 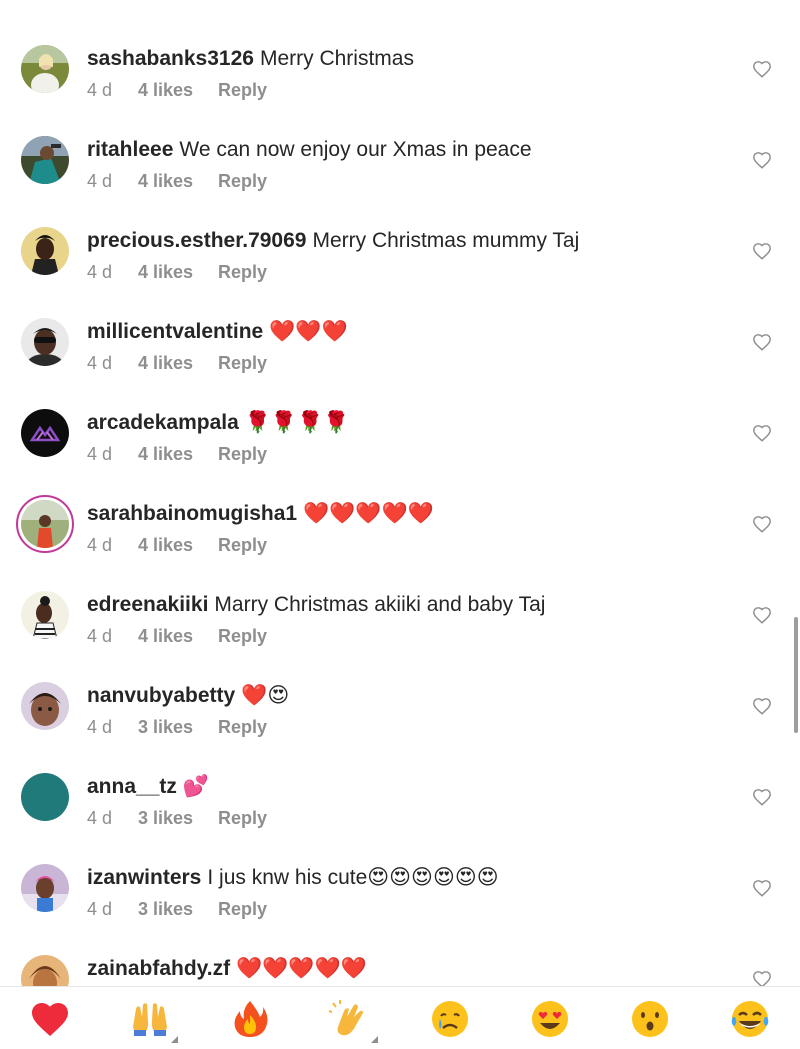 What do you see at coordinates (550, 1019) in the screenshot?
I see `heart-eyes-icon` at bounding box center [550, 1019].